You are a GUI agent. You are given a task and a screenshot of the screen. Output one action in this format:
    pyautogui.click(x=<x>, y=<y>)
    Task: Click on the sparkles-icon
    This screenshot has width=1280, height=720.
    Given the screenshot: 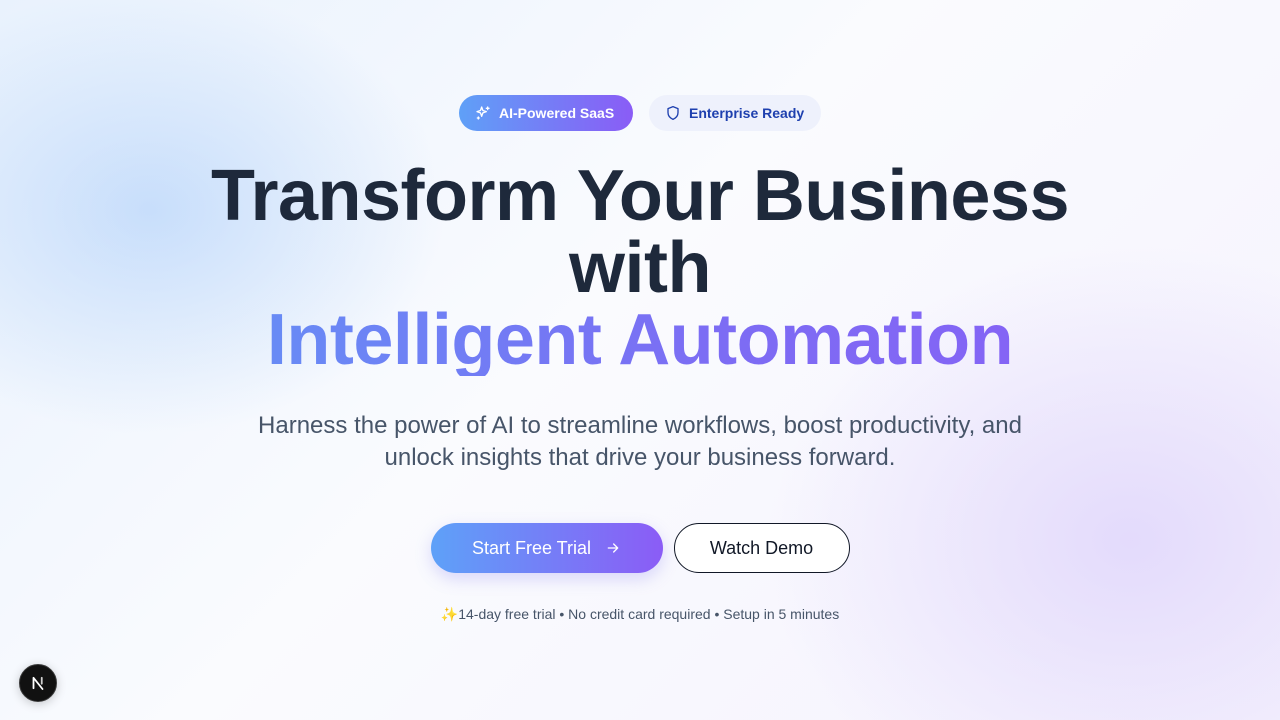 What is the action you would take?
    pyautogui.click(x=483, y=113)
    